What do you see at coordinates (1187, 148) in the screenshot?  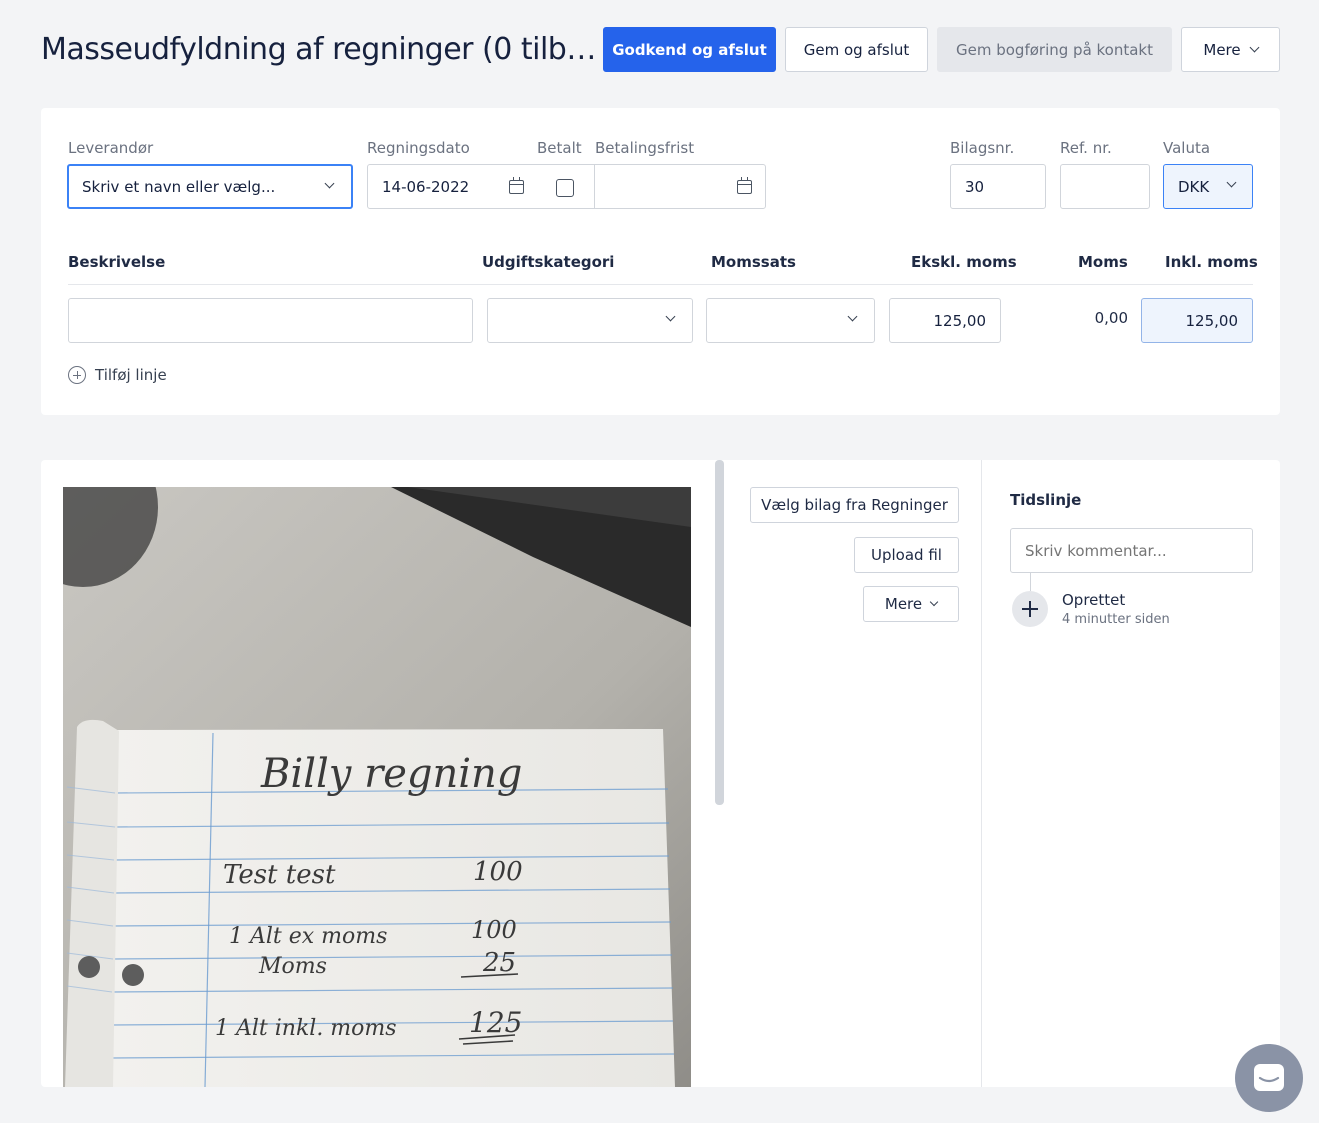 I see `currency-label: Valuta` at bounding box center [1187, 148].